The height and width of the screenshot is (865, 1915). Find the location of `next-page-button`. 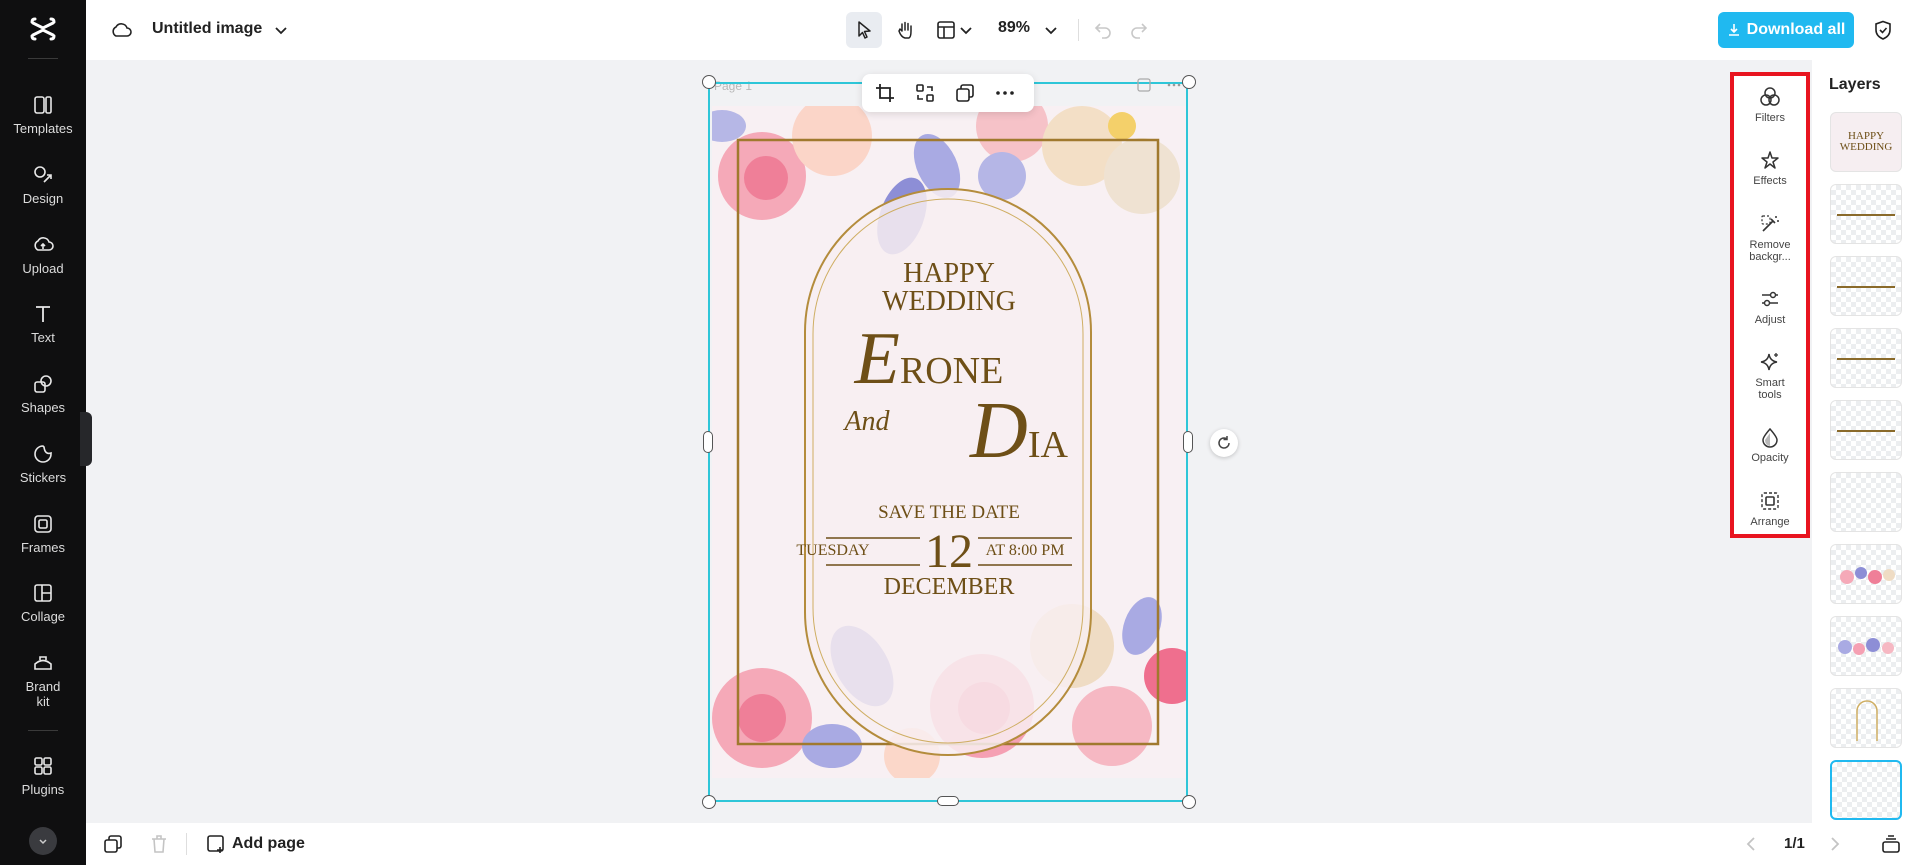

next-page-button is located at coordinates (1835, 844).